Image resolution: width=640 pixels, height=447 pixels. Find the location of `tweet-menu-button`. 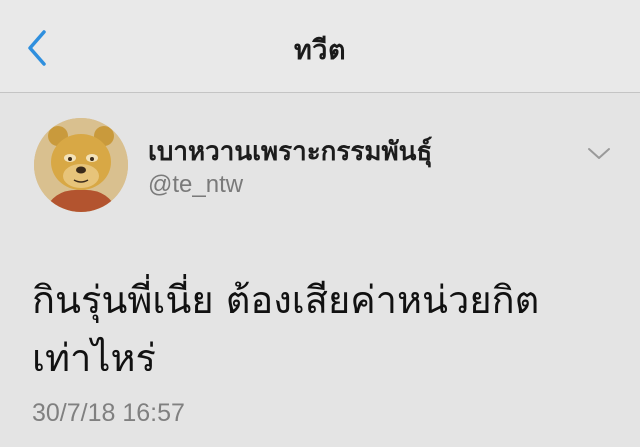

tweet-menu-button is located at coordinates (599, 153).